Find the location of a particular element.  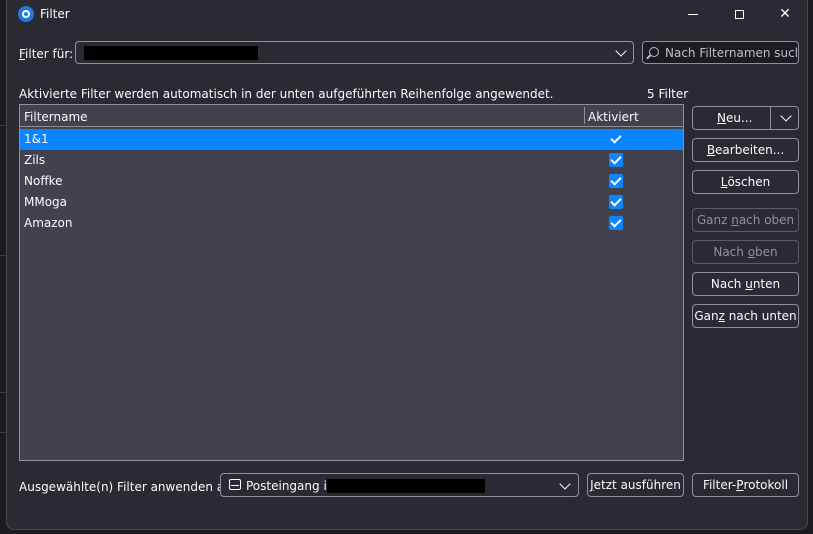

folder-label: Posteingang in is located at coordinates (290, 486).